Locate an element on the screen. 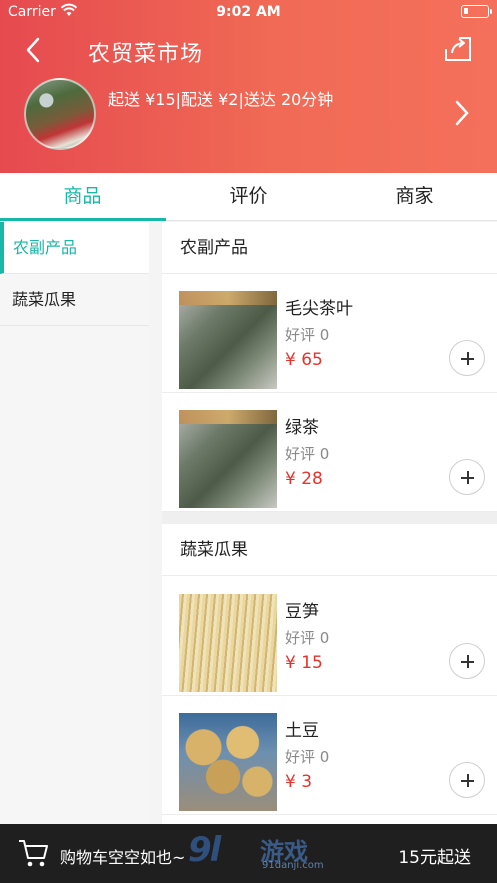 The image size is (497, 883). product-name: 土豆 is located at coordinates (302, 731).